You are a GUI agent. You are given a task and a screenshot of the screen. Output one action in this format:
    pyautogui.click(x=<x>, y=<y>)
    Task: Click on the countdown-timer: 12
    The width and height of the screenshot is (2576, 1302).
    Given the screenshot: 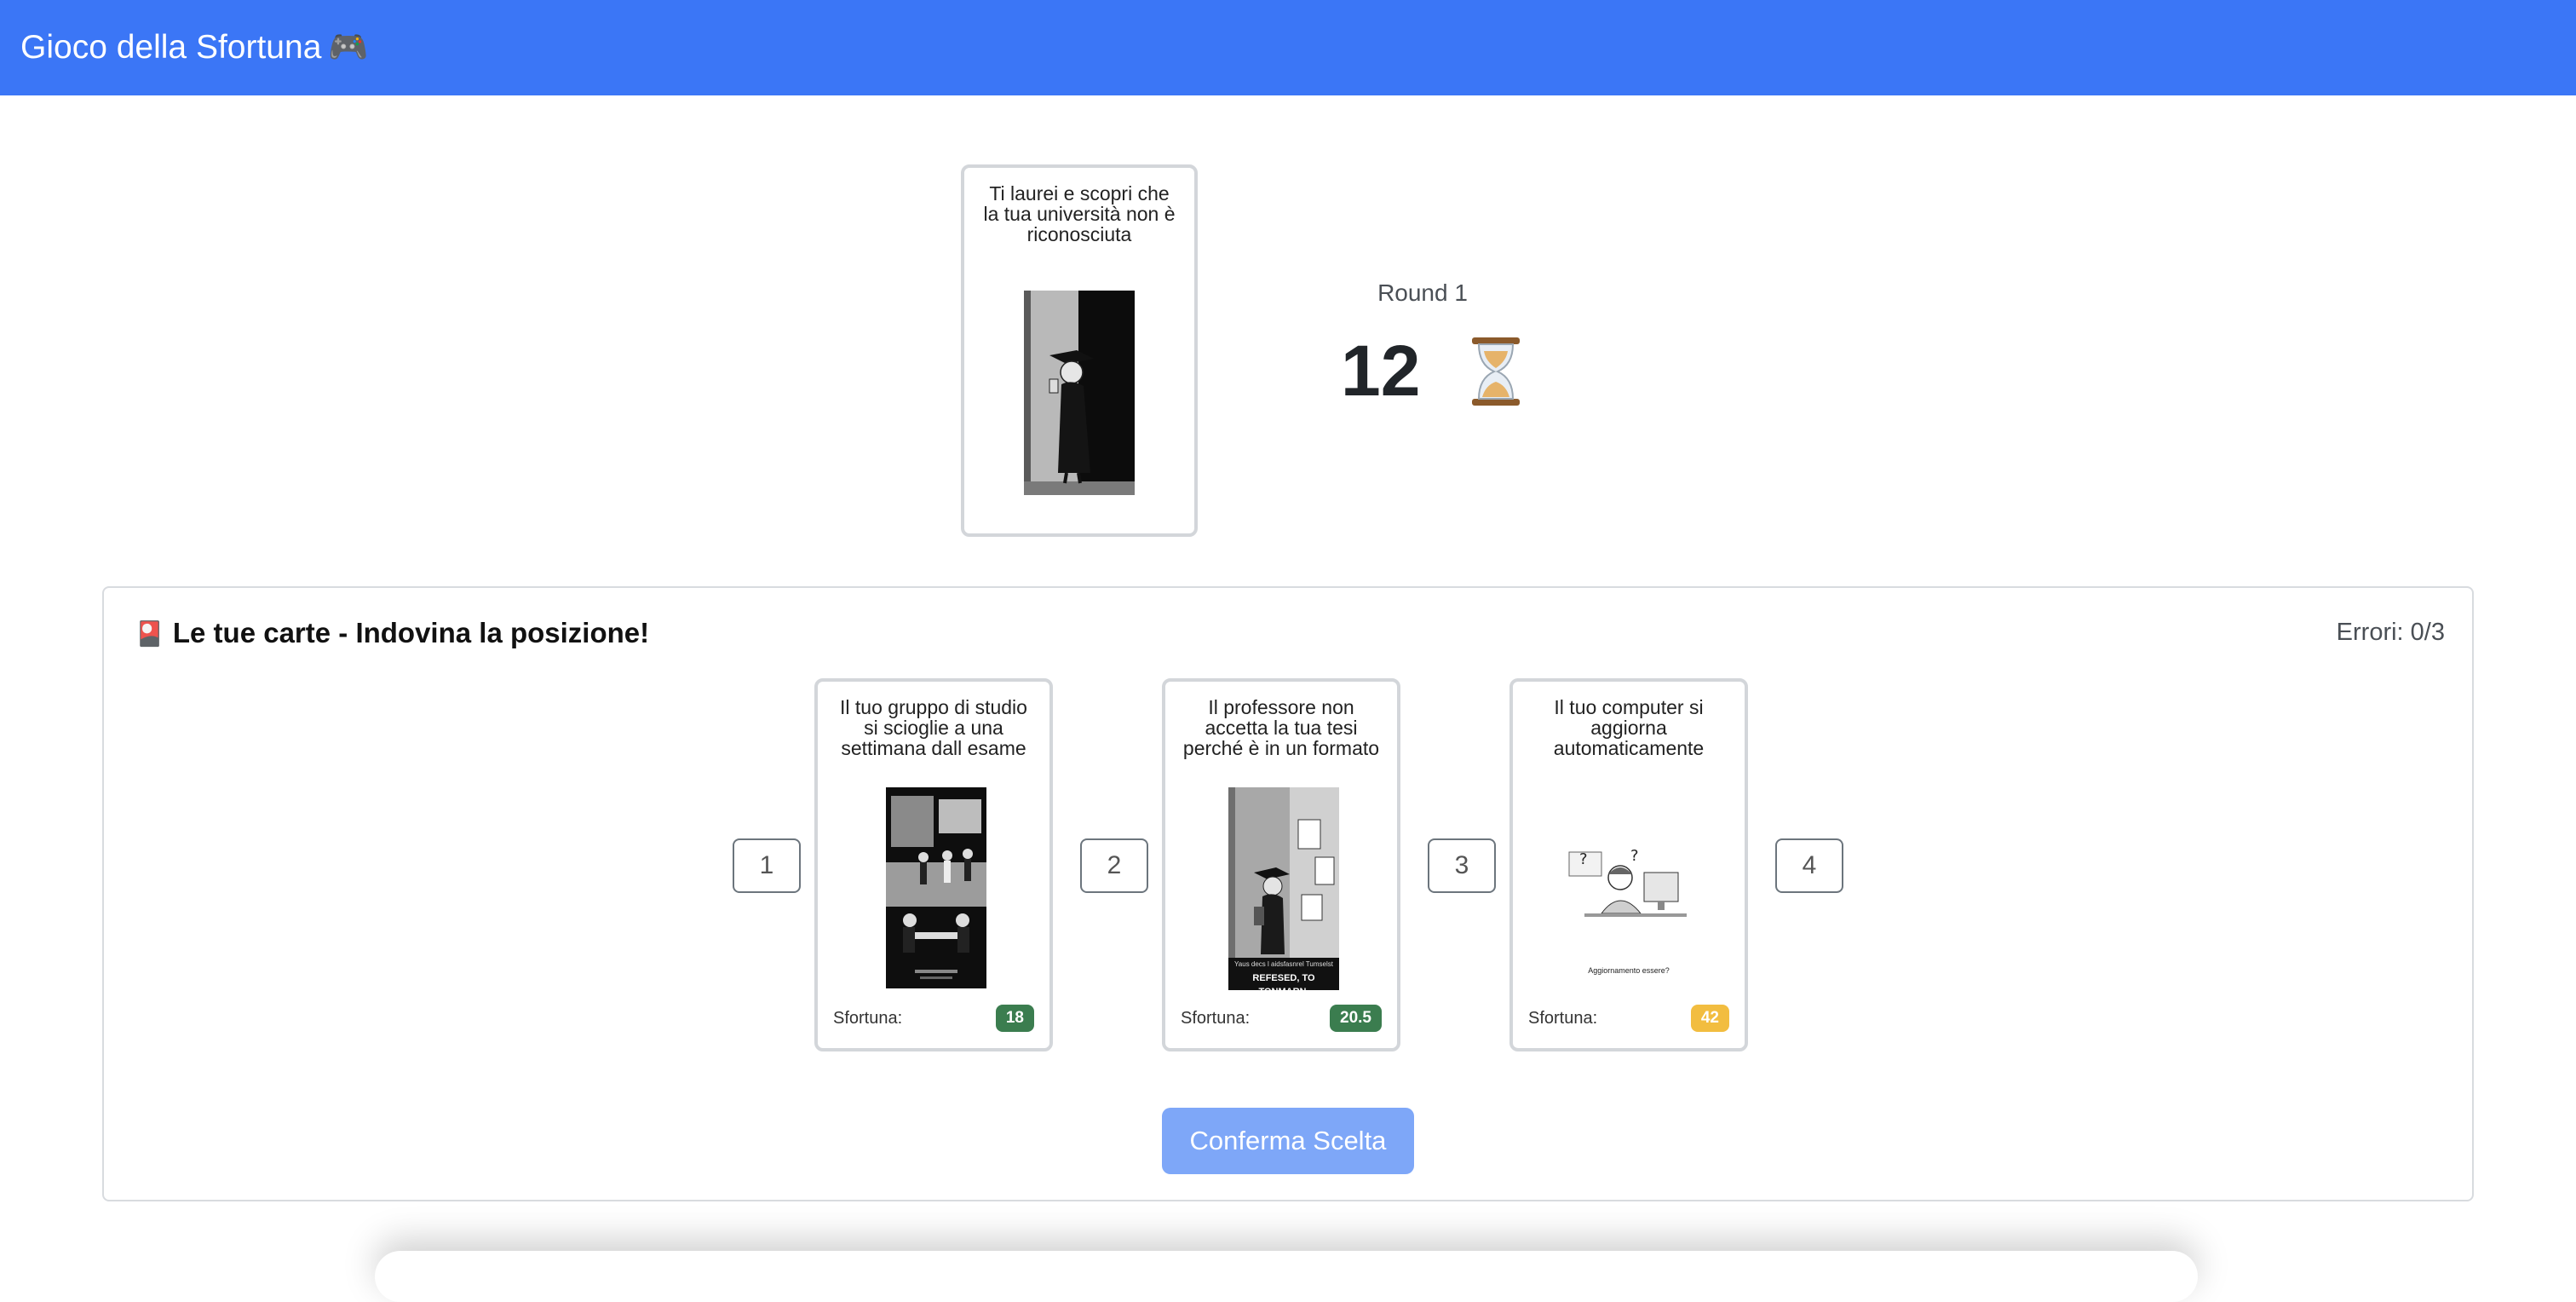 What is the action you would take?
    pyautogui.click(x=1381, y=371)
    